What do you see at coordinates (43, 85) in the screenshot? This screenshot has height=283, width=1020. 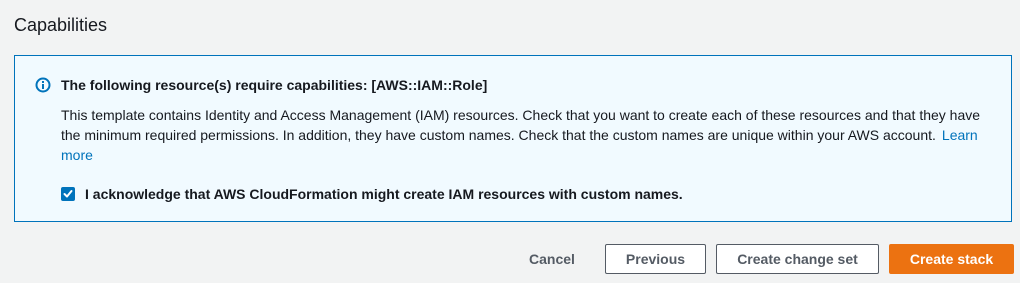 I see `info-icon` at bounding box center [43, 85].